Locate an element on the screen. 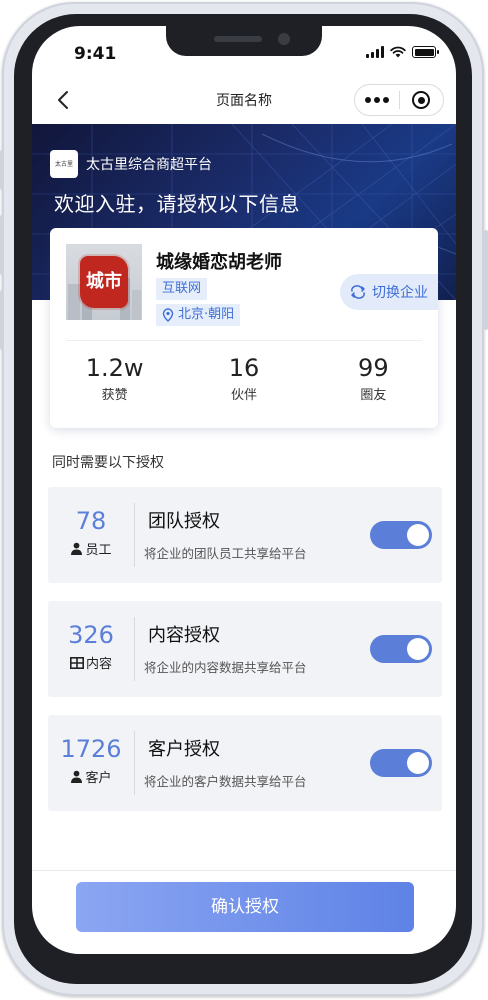  auth-metric: 1726 客户 is located at coordinates (91, 763).